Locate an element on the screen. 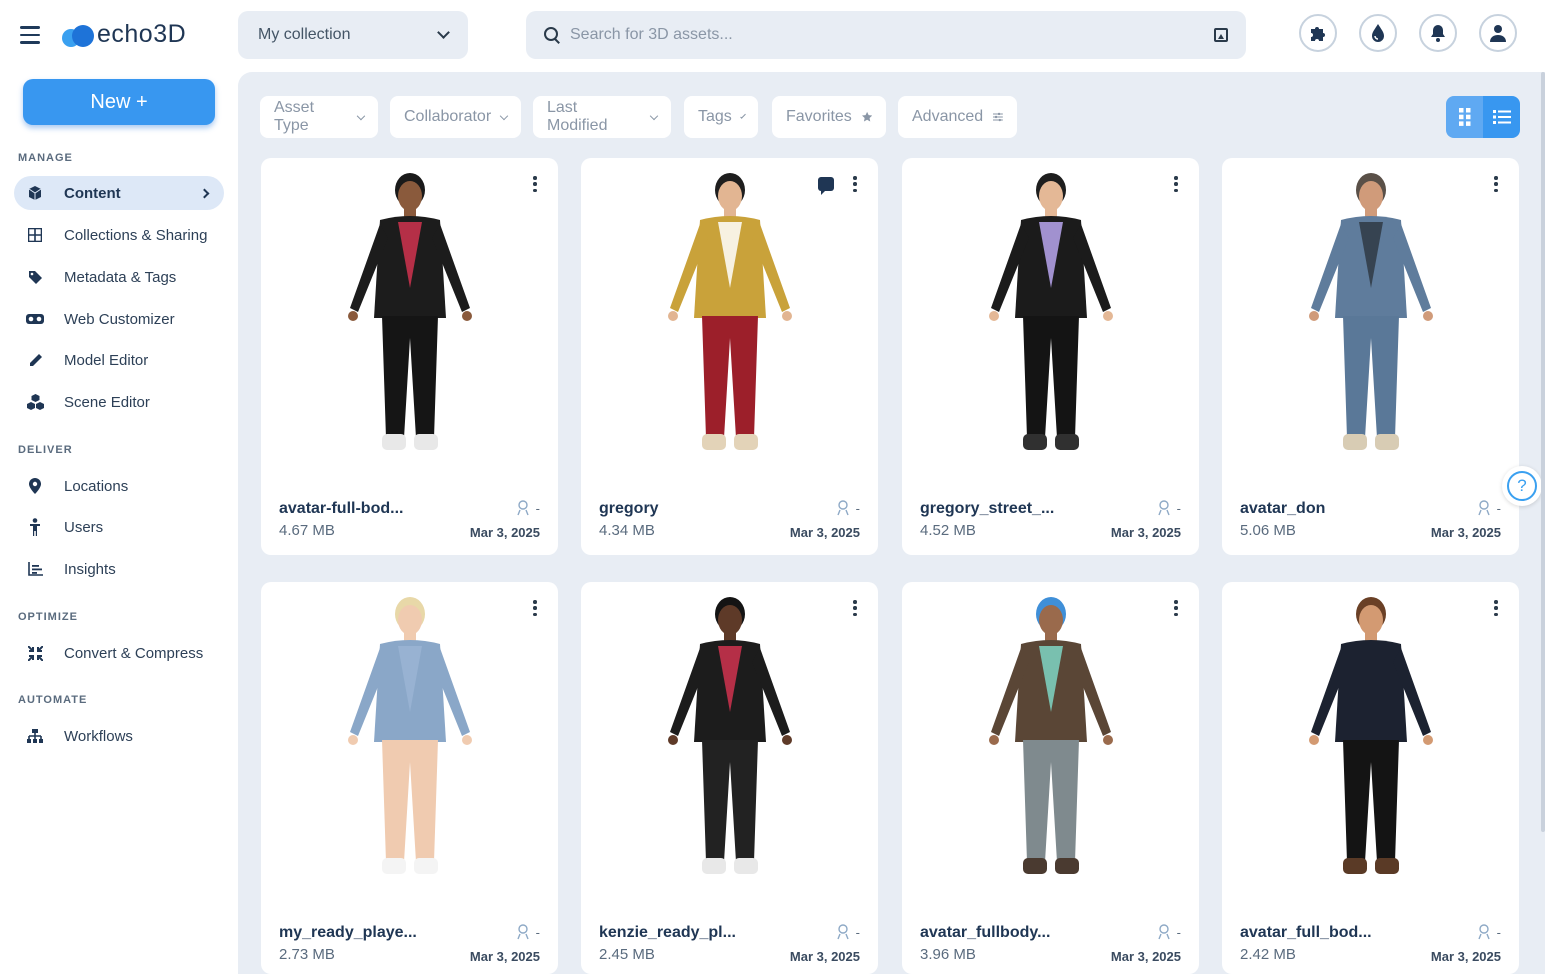  sidebar-item-workflows: Workflows is located at coordinates (119, 736).